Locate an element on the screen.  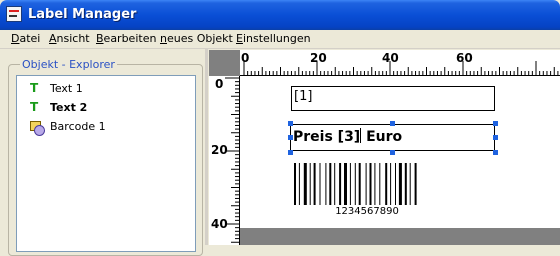
tree-item-text-1: T Text 1 is located at coordinates (56, 89).